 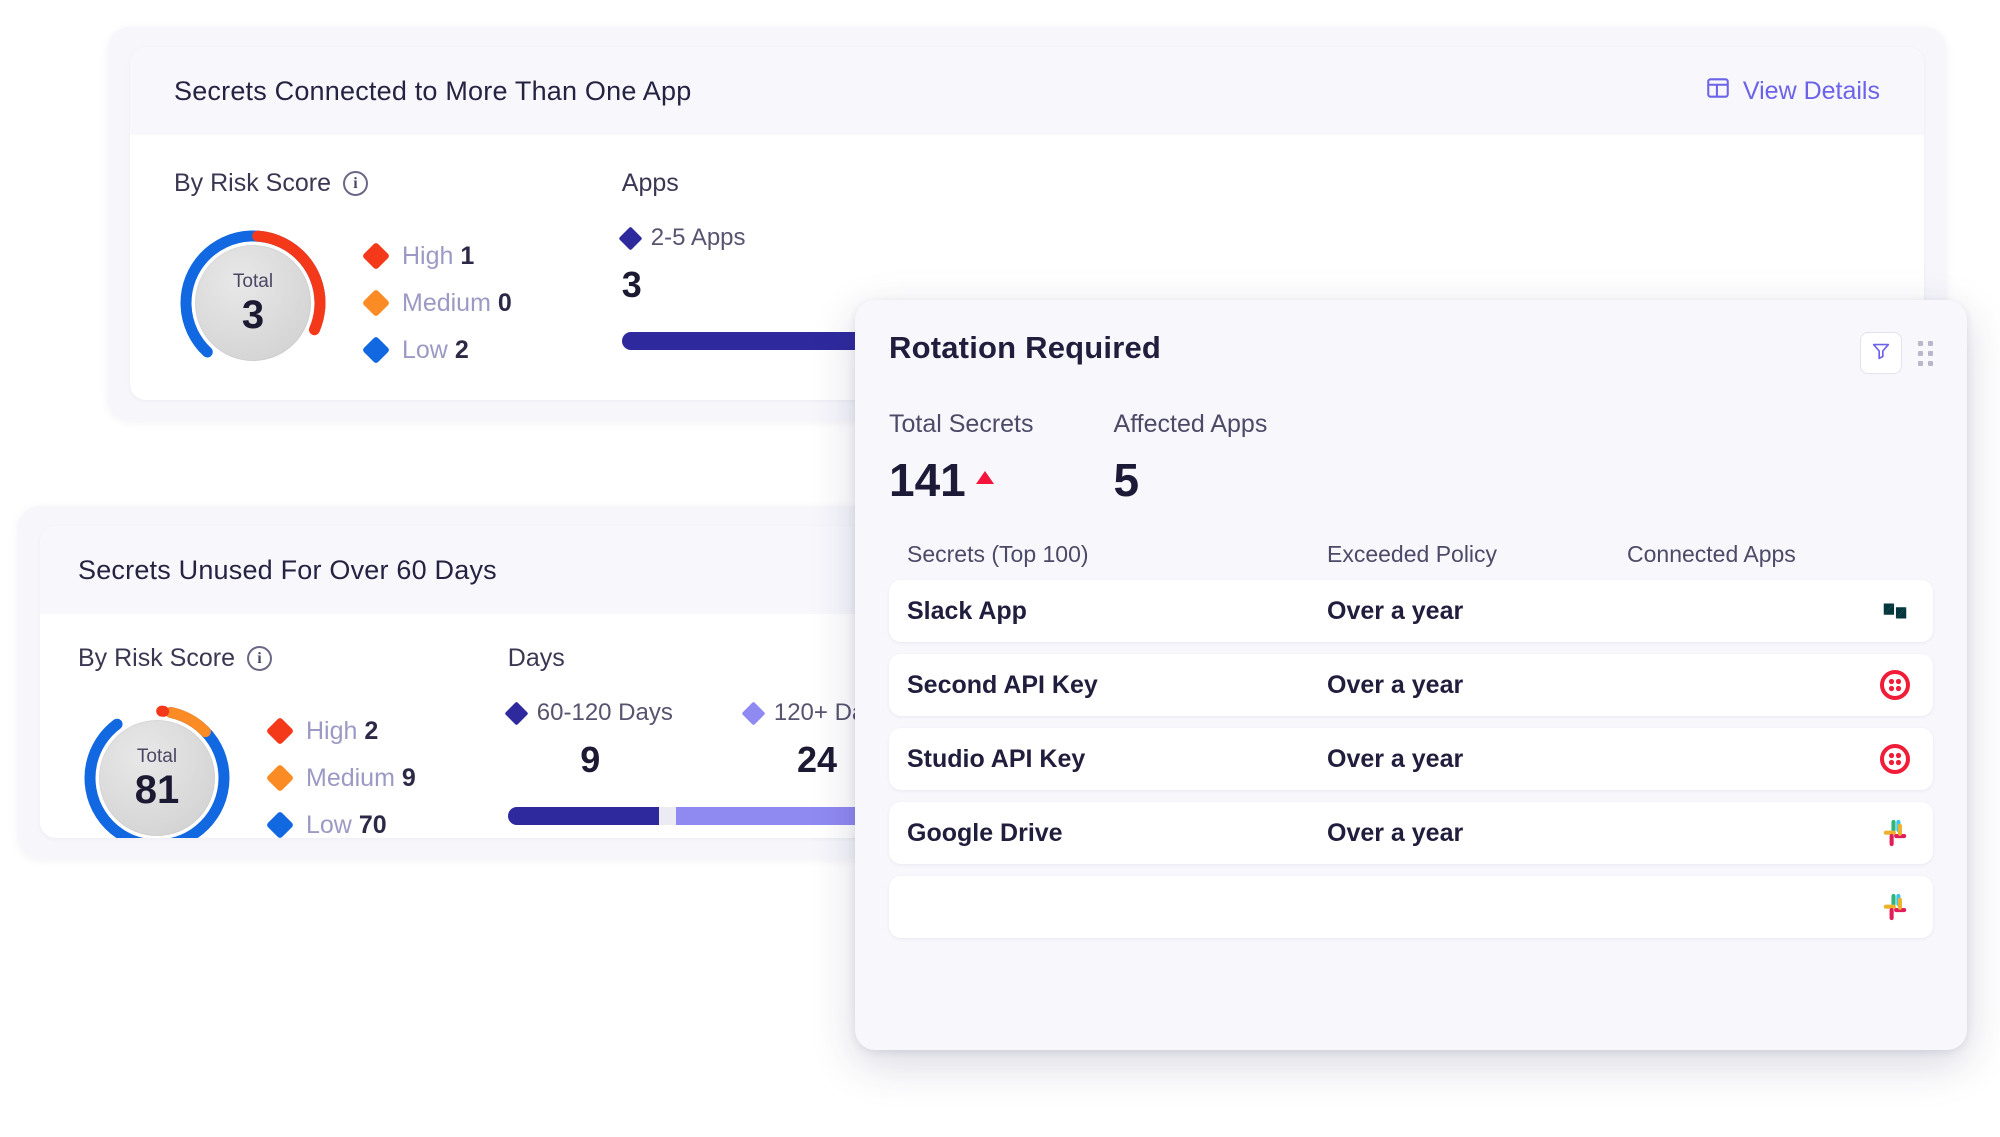 I want to click on legend-low-value: 2, so click(x=461, y=349).